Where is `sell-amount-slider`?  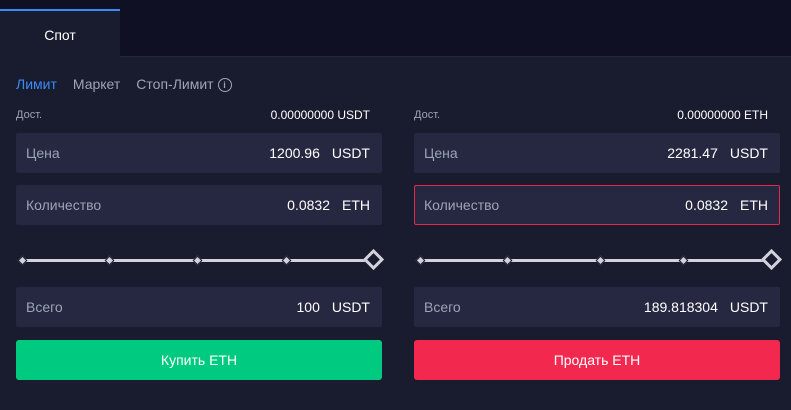
sell-amount-slider is located at coordinates (598, 259).